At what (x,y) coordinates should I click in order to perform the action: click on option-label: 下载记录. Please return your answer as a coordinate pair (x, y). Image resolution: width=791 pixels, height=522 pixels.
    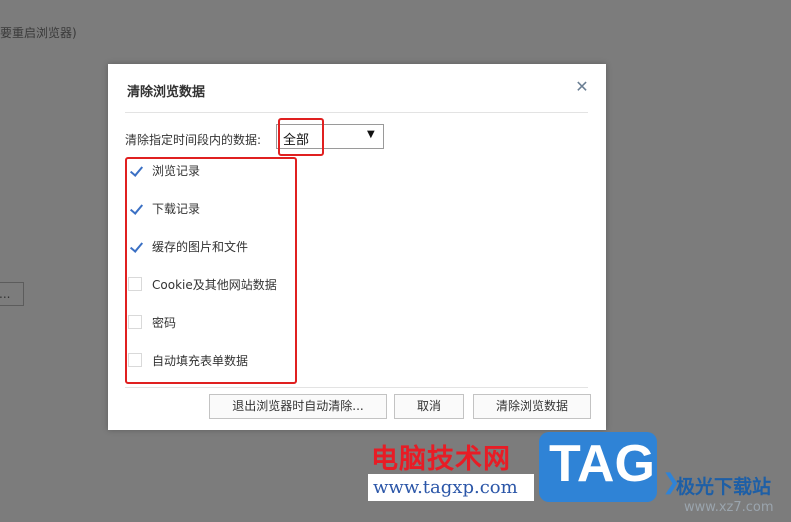
    Looking at the image, I should click on (176, 209).